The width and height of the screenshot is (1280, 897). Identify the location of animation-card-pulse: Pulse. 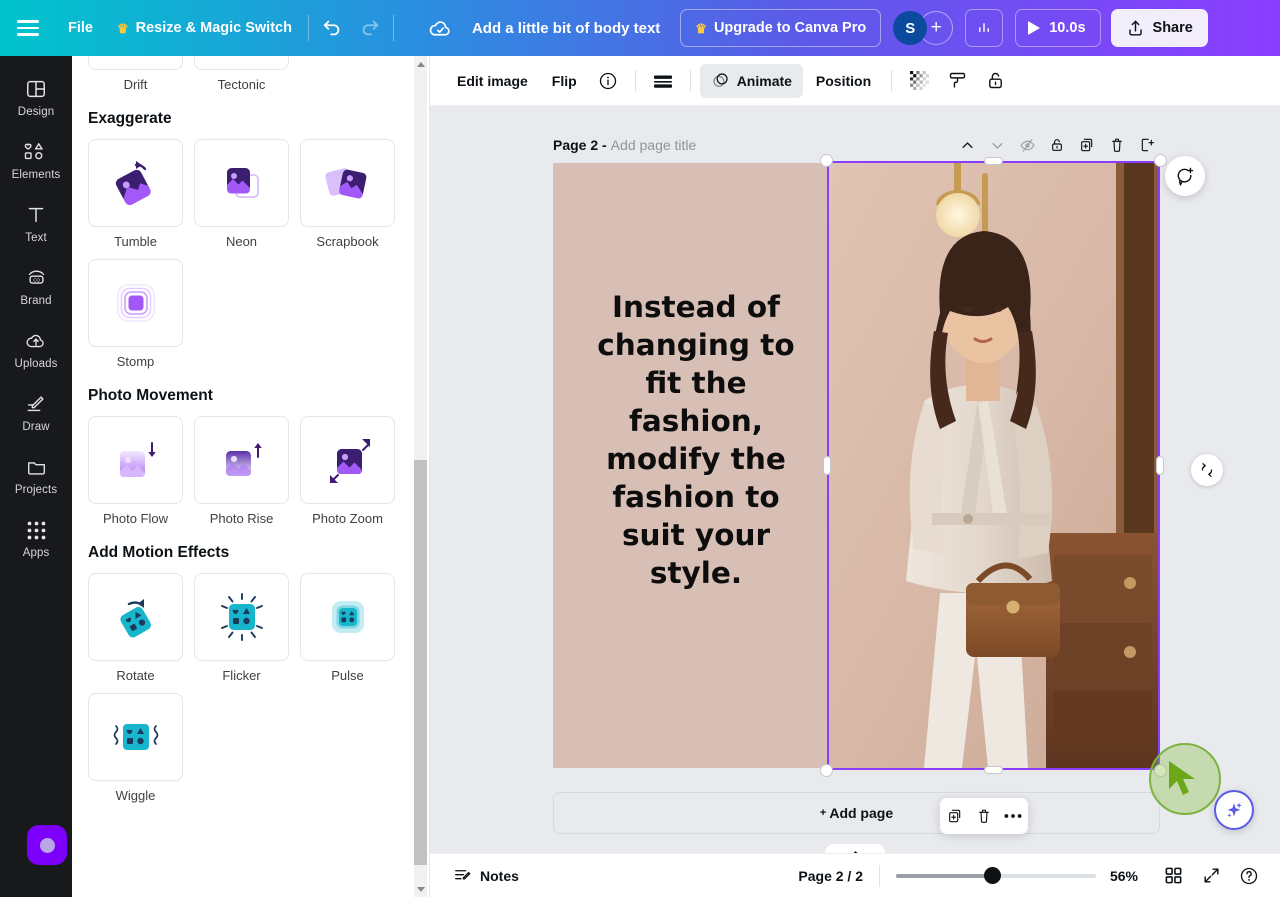
(347, 628).